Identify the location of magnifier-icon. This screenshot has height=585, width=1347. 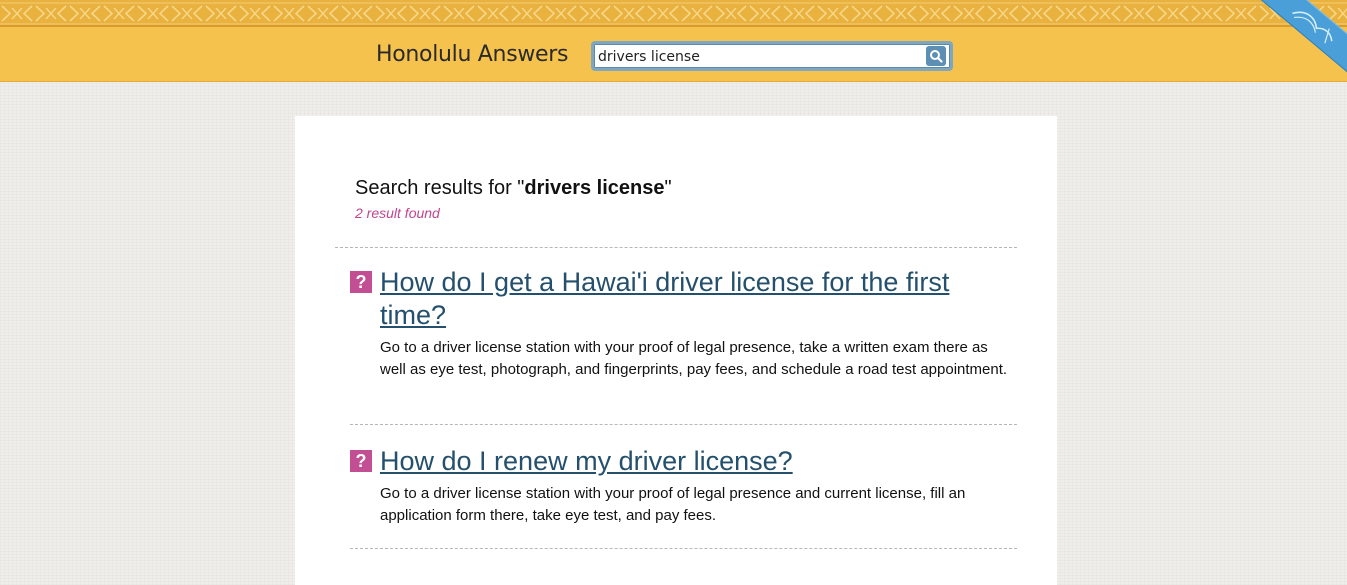
(936, 56).